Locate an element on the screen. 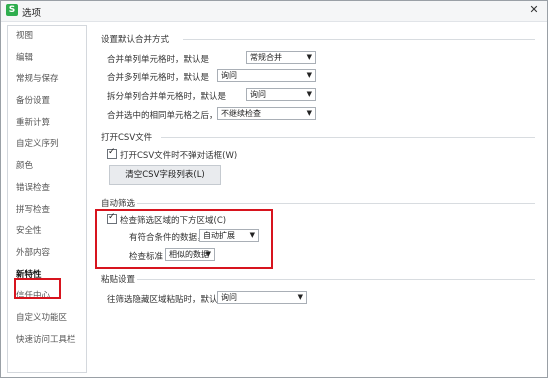  merge-single-column-label: 合并单列单元格时，默认是 is located at coordinates (158, 60).